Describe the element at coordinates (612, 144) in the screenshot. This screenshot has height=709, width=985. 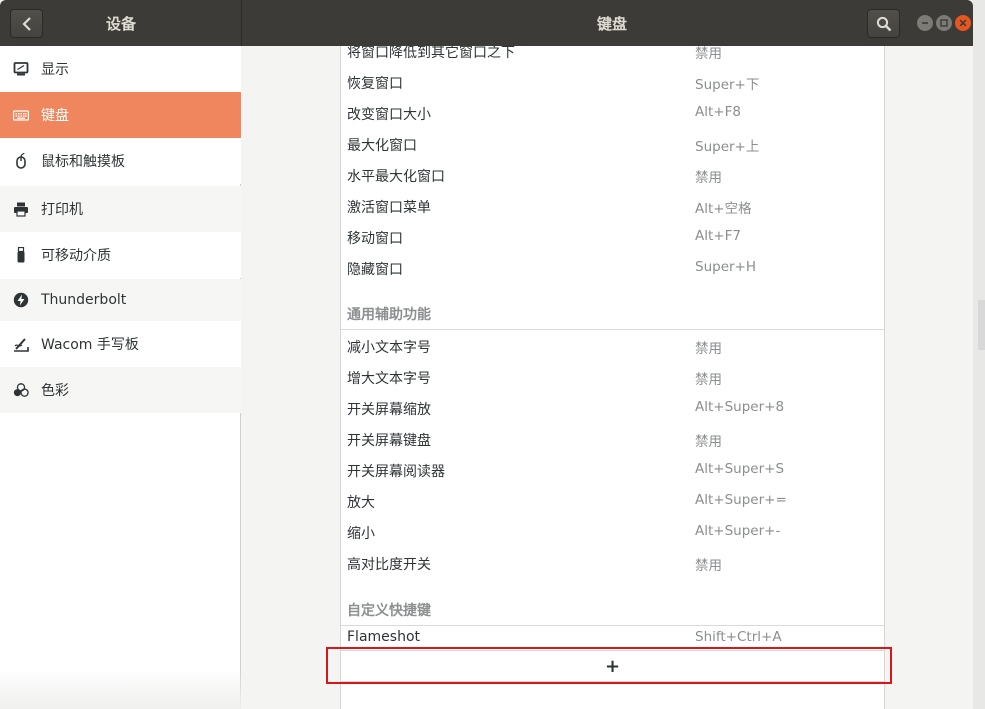
I see `shortcut-row: 最大化窗口 Super+上` at that location.